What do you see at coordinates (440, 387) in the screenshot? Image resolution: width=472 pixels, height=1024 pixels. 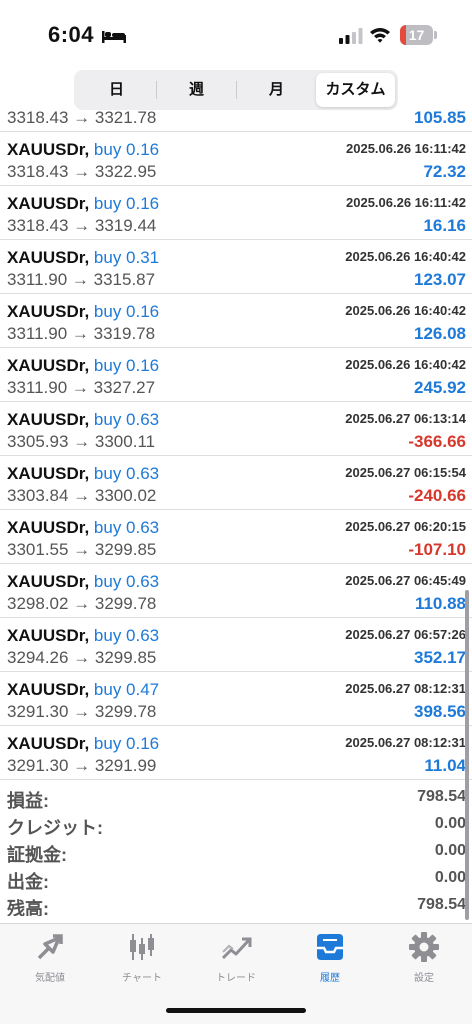 I see `trade-profit: 245.92` at bounding box center [440, 387].